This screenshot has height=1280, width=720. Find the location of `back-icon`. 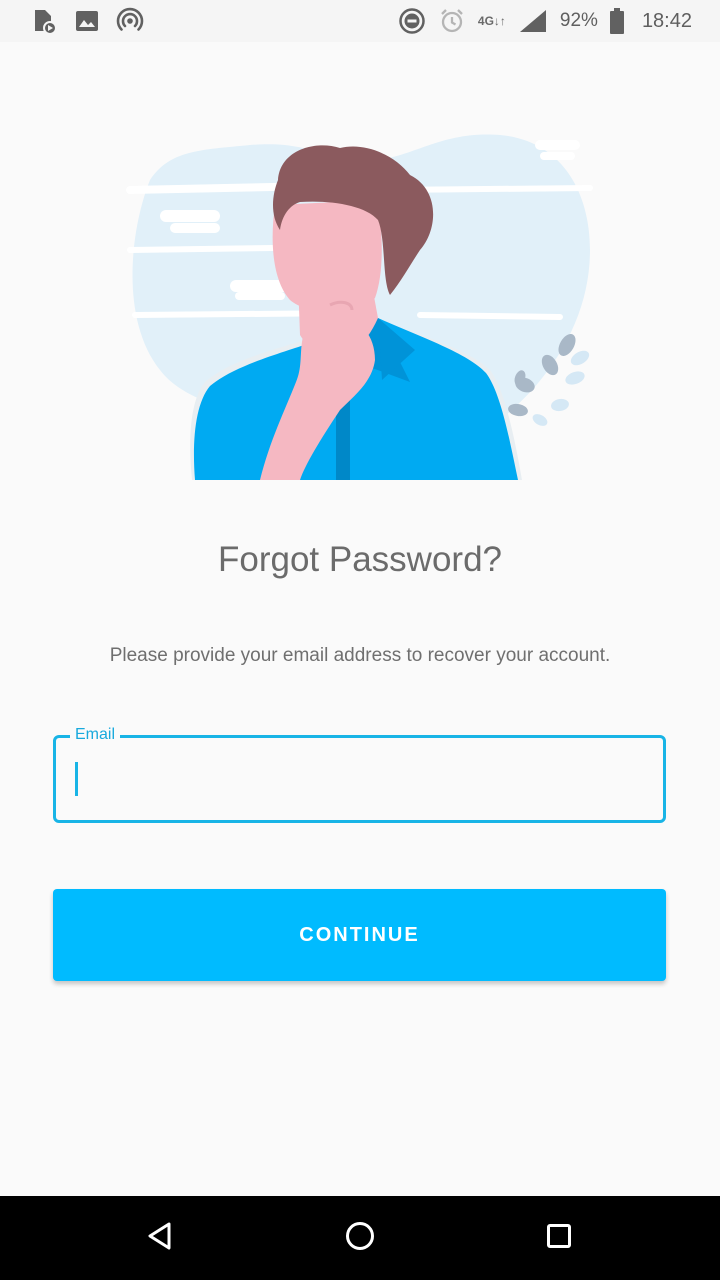

back-icon is located at coordinates (160, 1238).